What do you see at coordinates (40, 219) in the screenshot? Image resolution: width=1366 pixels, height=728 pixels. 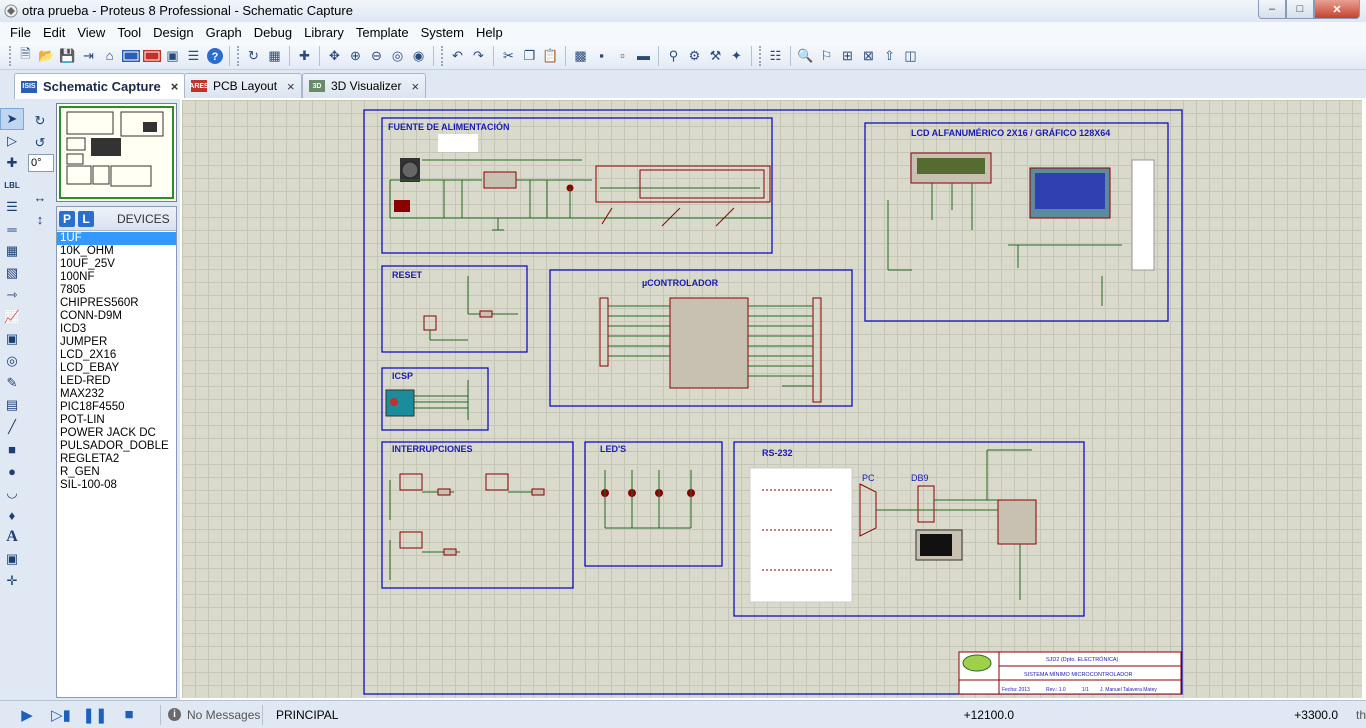 I see `mirror-y-icon: ↕` at bounding box center [40, 219].